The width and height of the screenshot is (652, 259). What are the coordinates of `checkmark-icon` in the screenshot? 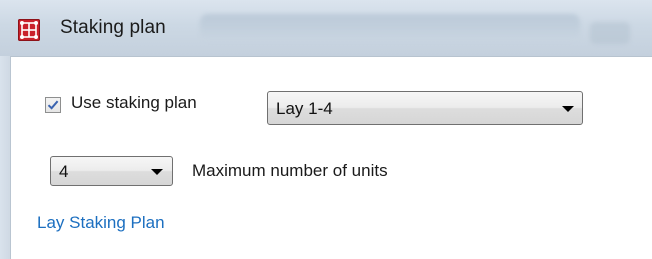 It's located at (53, 105).